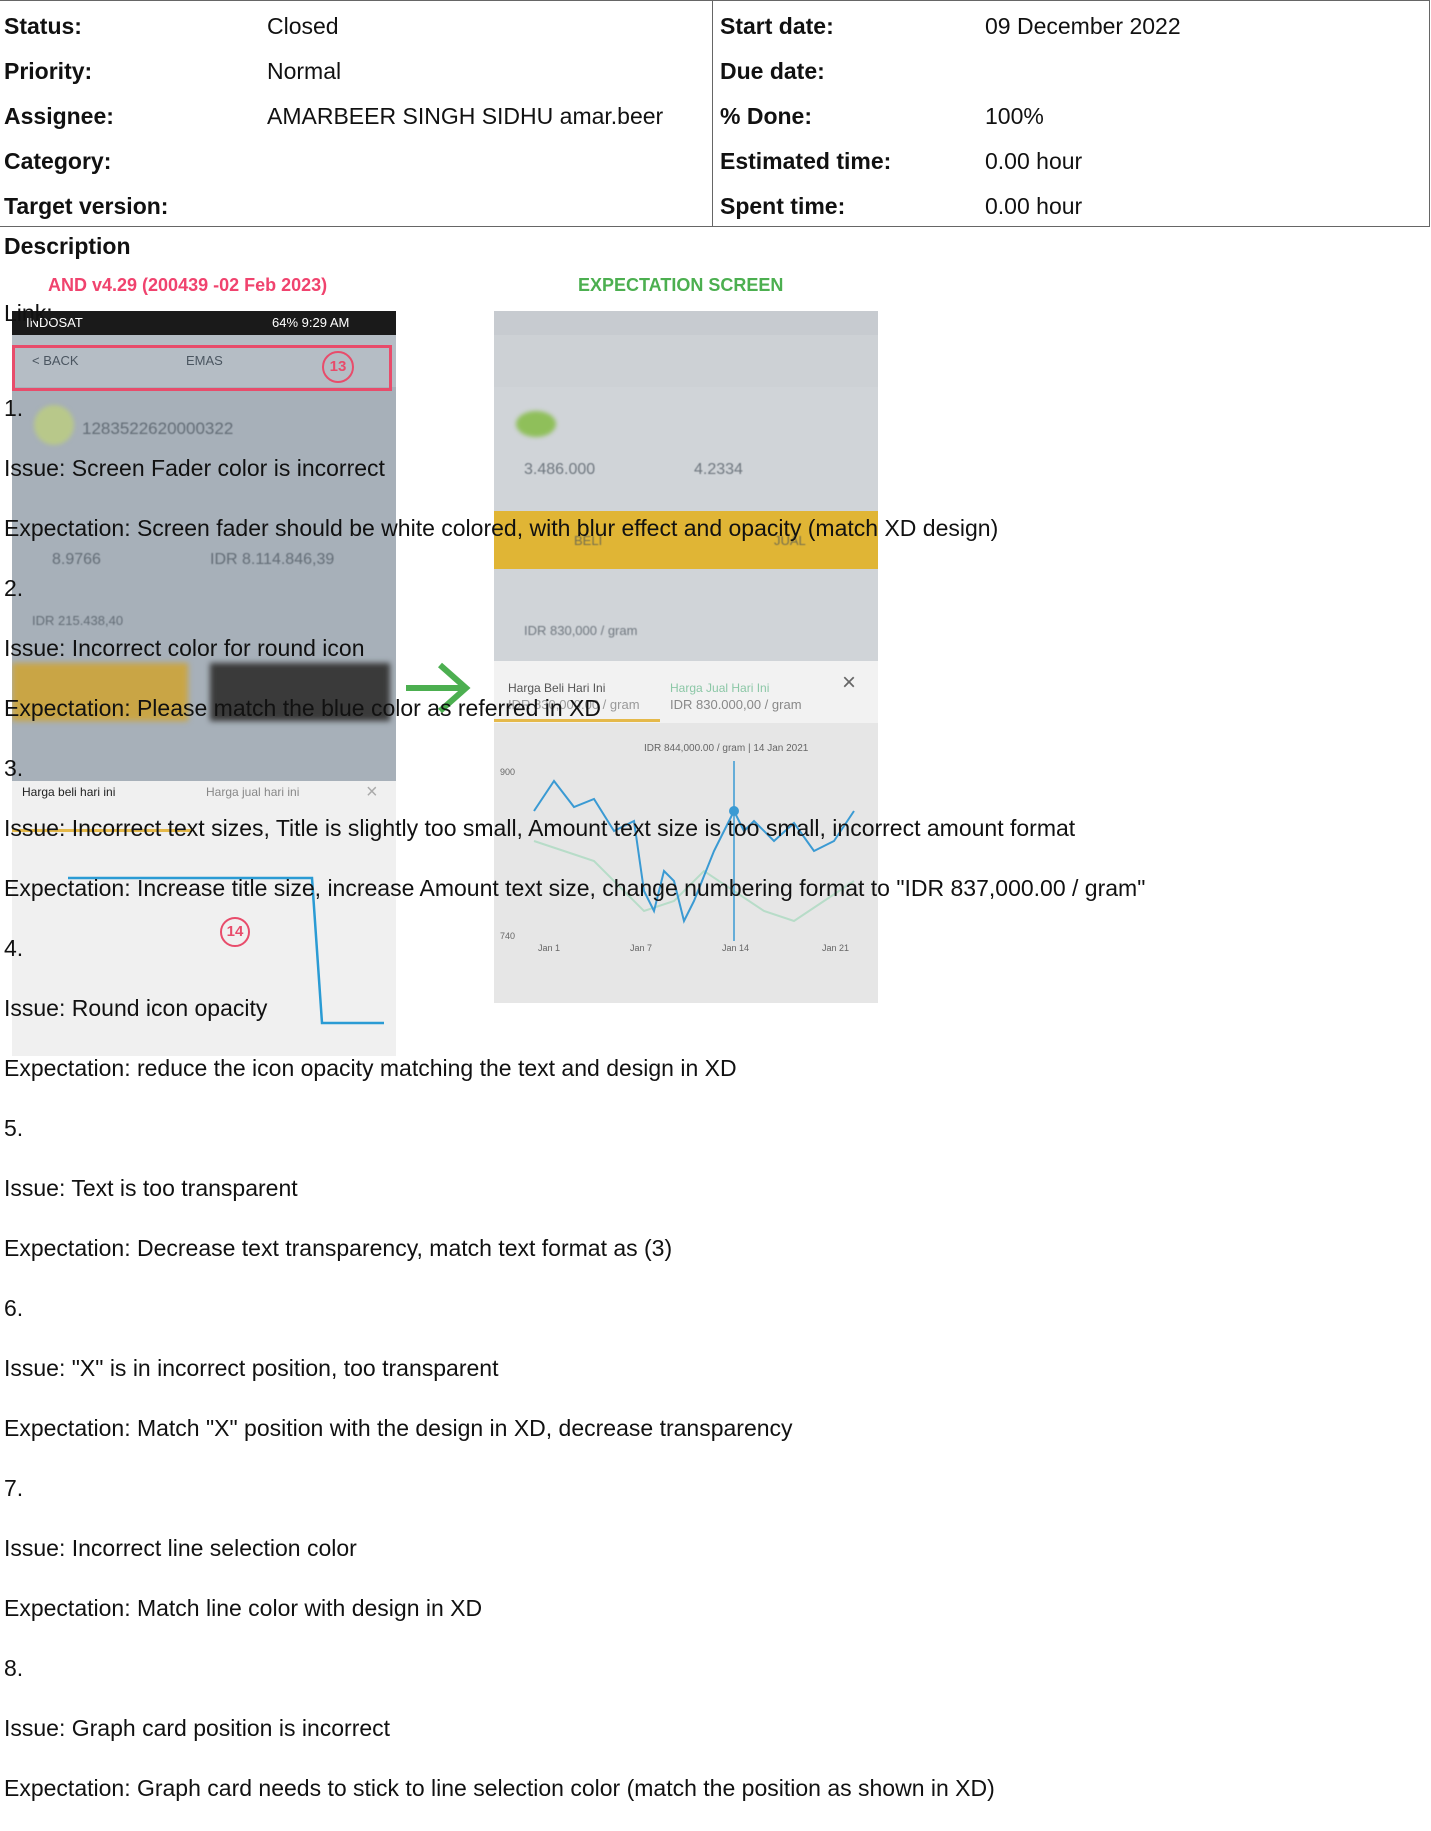  What do you see at coordinates (28, 313) in the screenshot?
I see `link-label: Link:` at bounding box center [28, 313].